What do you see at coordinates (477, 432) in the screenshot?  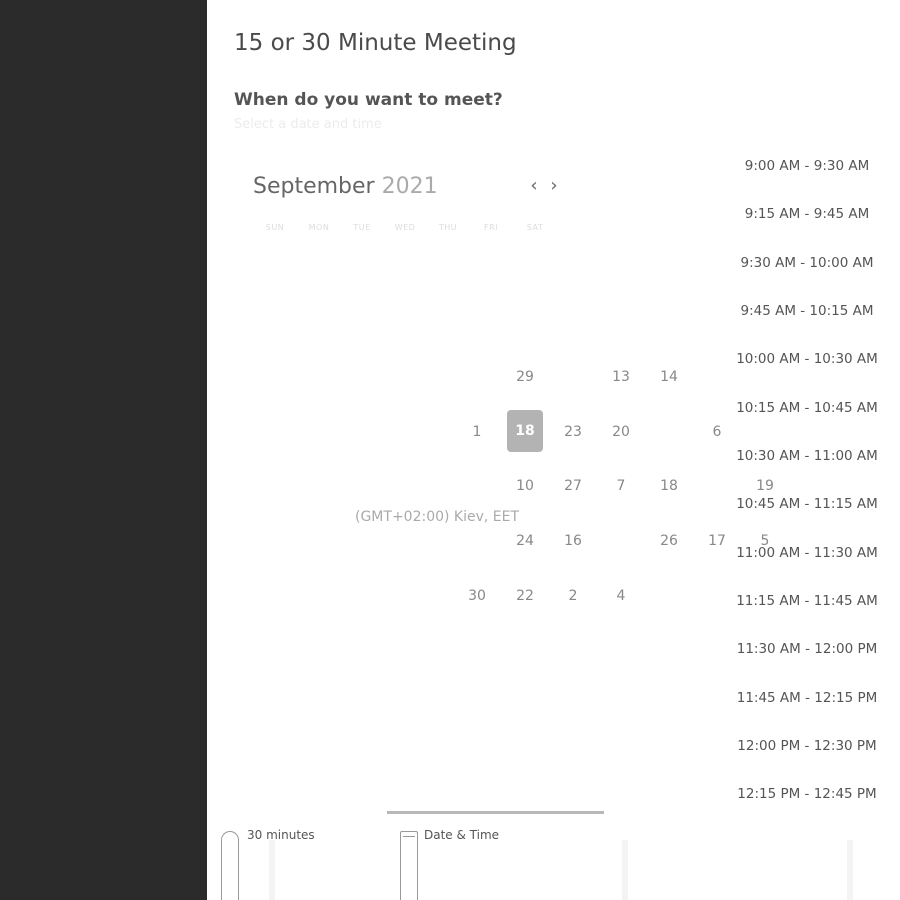 I see `calendar-day: 1` at bounding box center [477, 432].